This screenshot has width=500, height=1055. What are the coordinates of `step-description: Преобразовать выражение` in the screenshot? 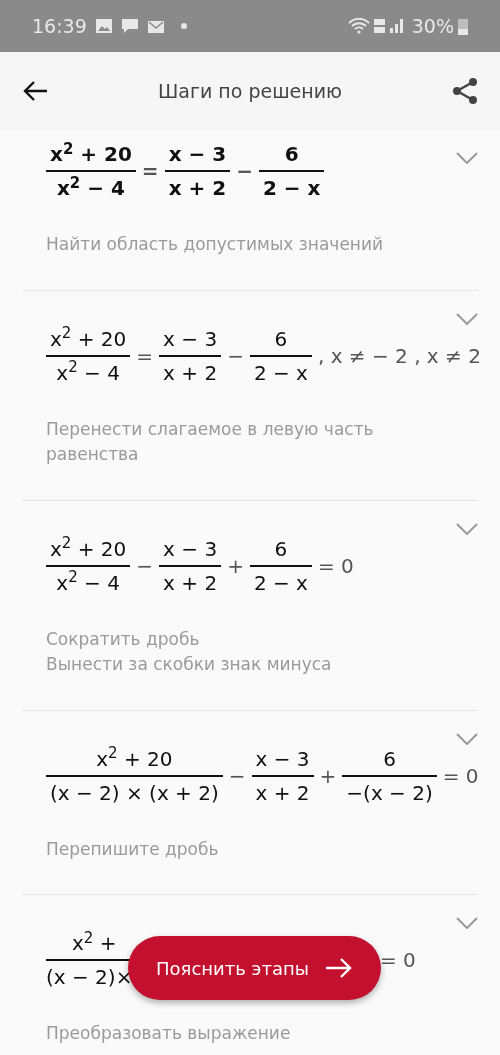 It's located at (169, 1033).